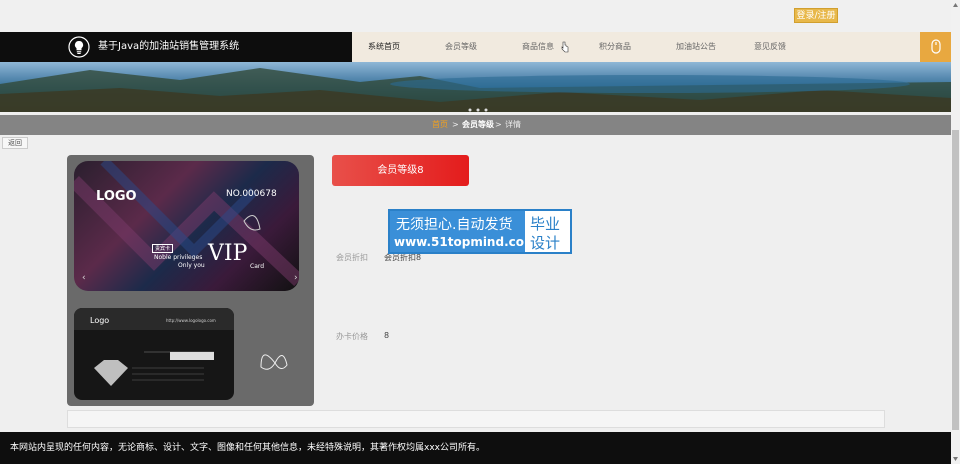  Describe the element at coordinates (955, 459) in the screenshot. I see `scroll-down-arrow-icon` at that location.